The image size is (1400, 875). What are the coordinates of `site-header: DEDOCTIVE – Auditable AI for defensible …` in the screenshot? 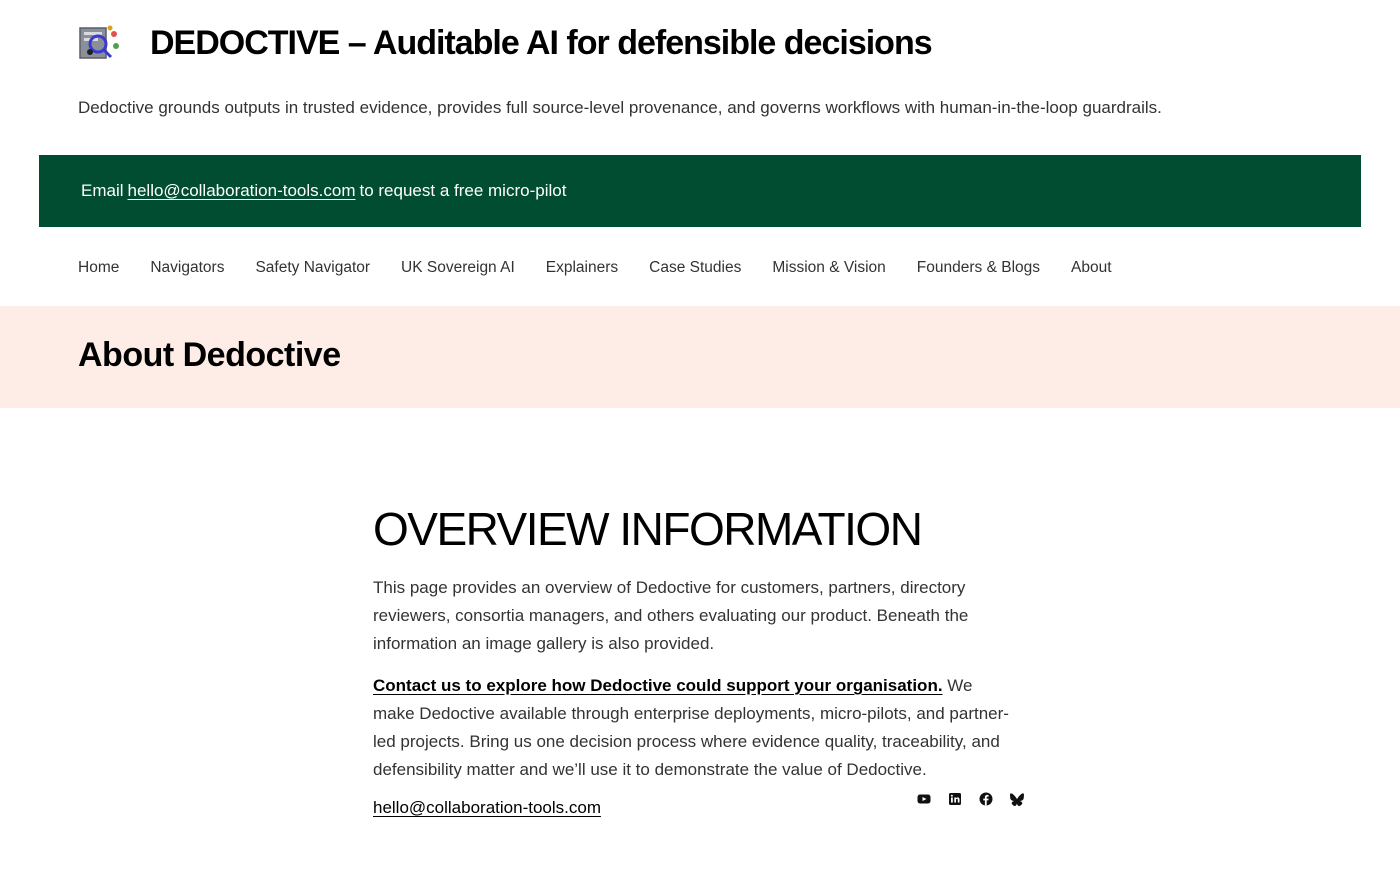 It's located at (505, 43).